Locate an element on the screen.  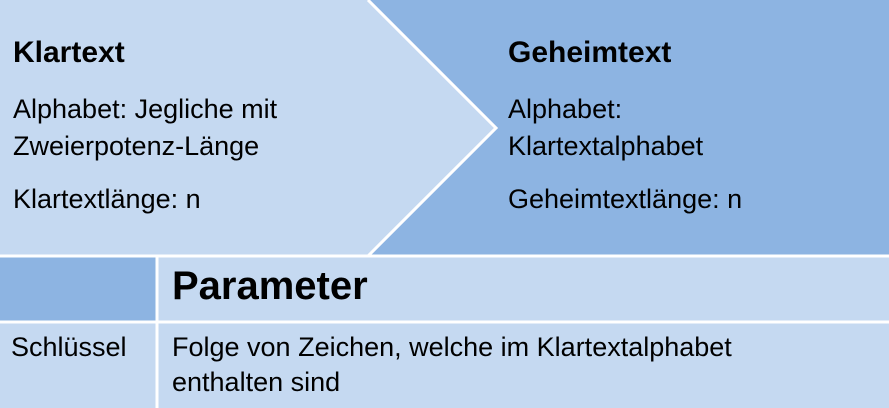
parameter-description-line2: enthalten sind is located at coordinates (256, 382).